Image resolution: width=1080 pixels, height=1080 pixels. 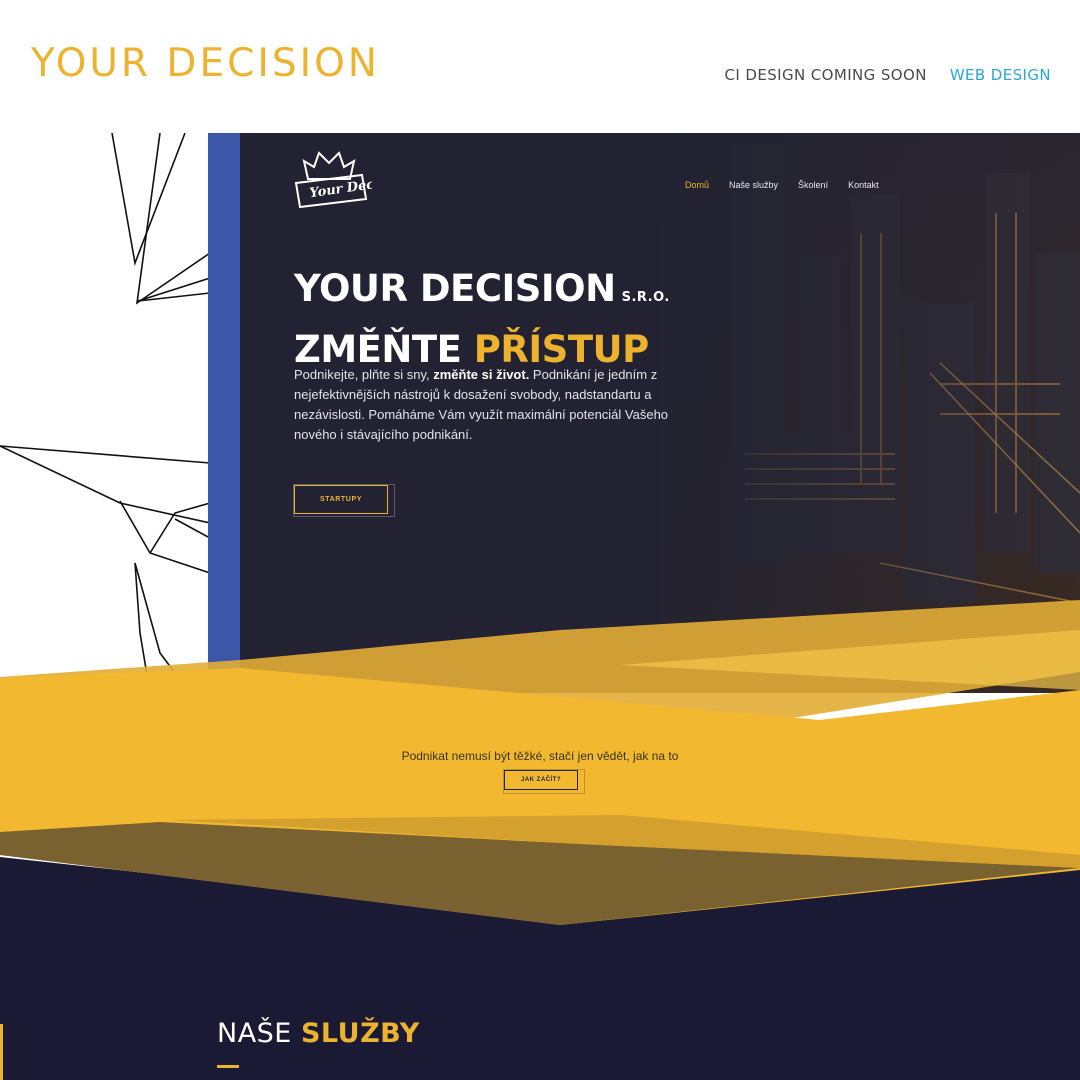 What do you see at coordinates (481, 374) in the screenshot?
I see `hero-text-bold: změňte si život.` at bounding box center [481, 374].